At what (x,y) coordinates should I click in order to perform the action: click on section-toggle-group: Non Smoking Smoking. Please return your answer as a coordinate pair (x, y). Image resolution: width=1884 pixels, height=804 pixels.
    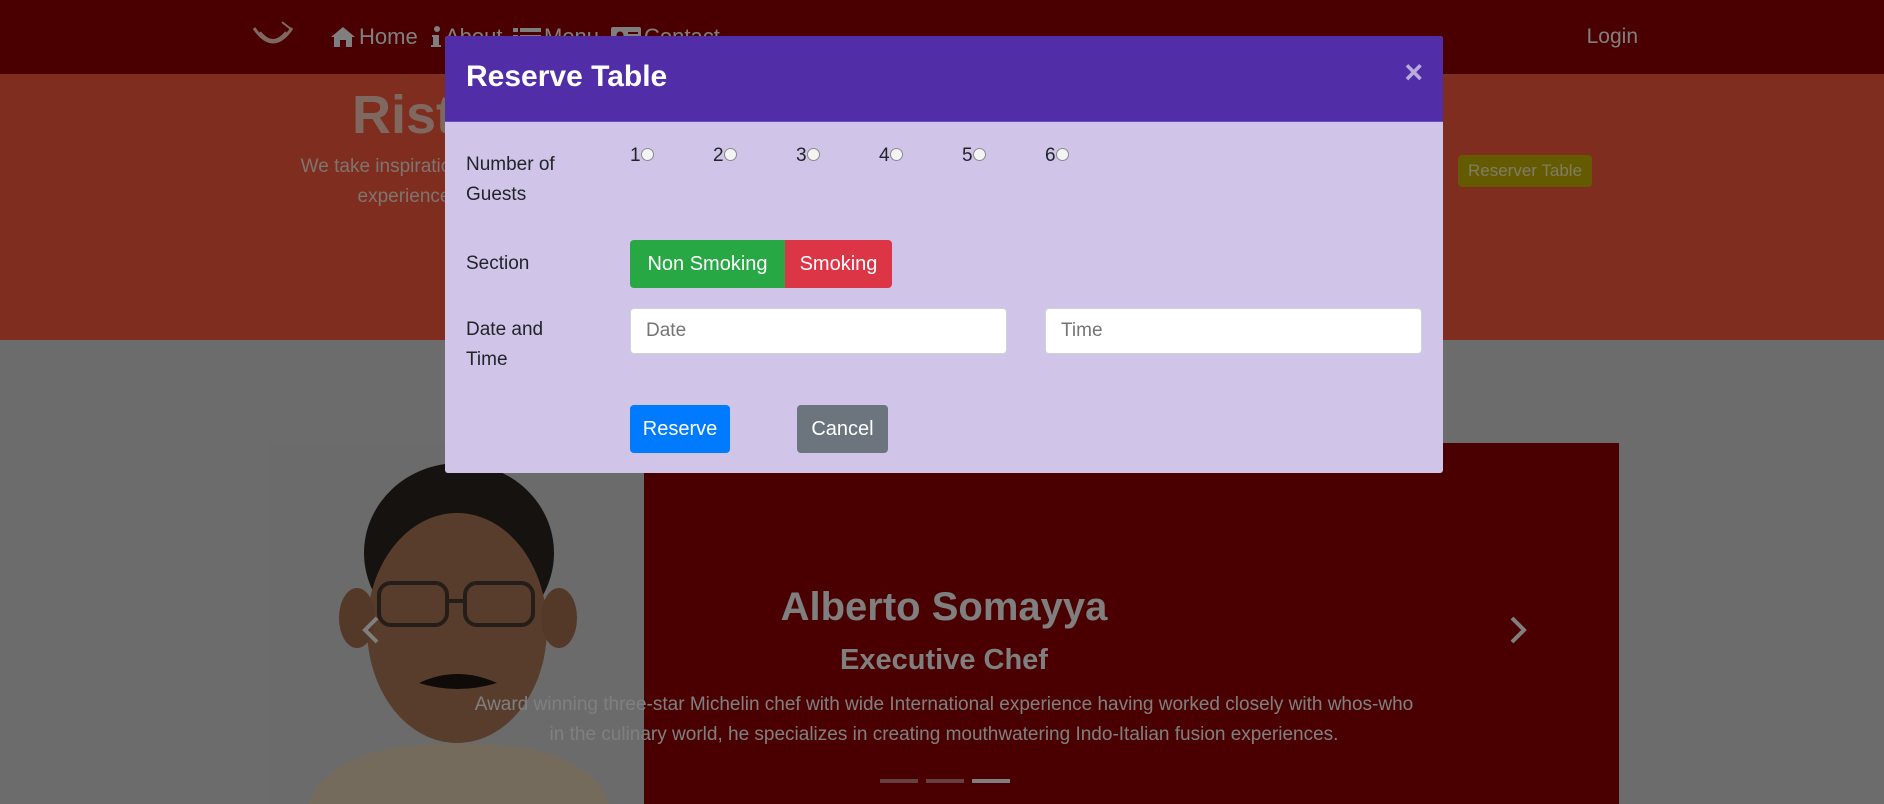
    Looking at the image, I should click on (761, 264).